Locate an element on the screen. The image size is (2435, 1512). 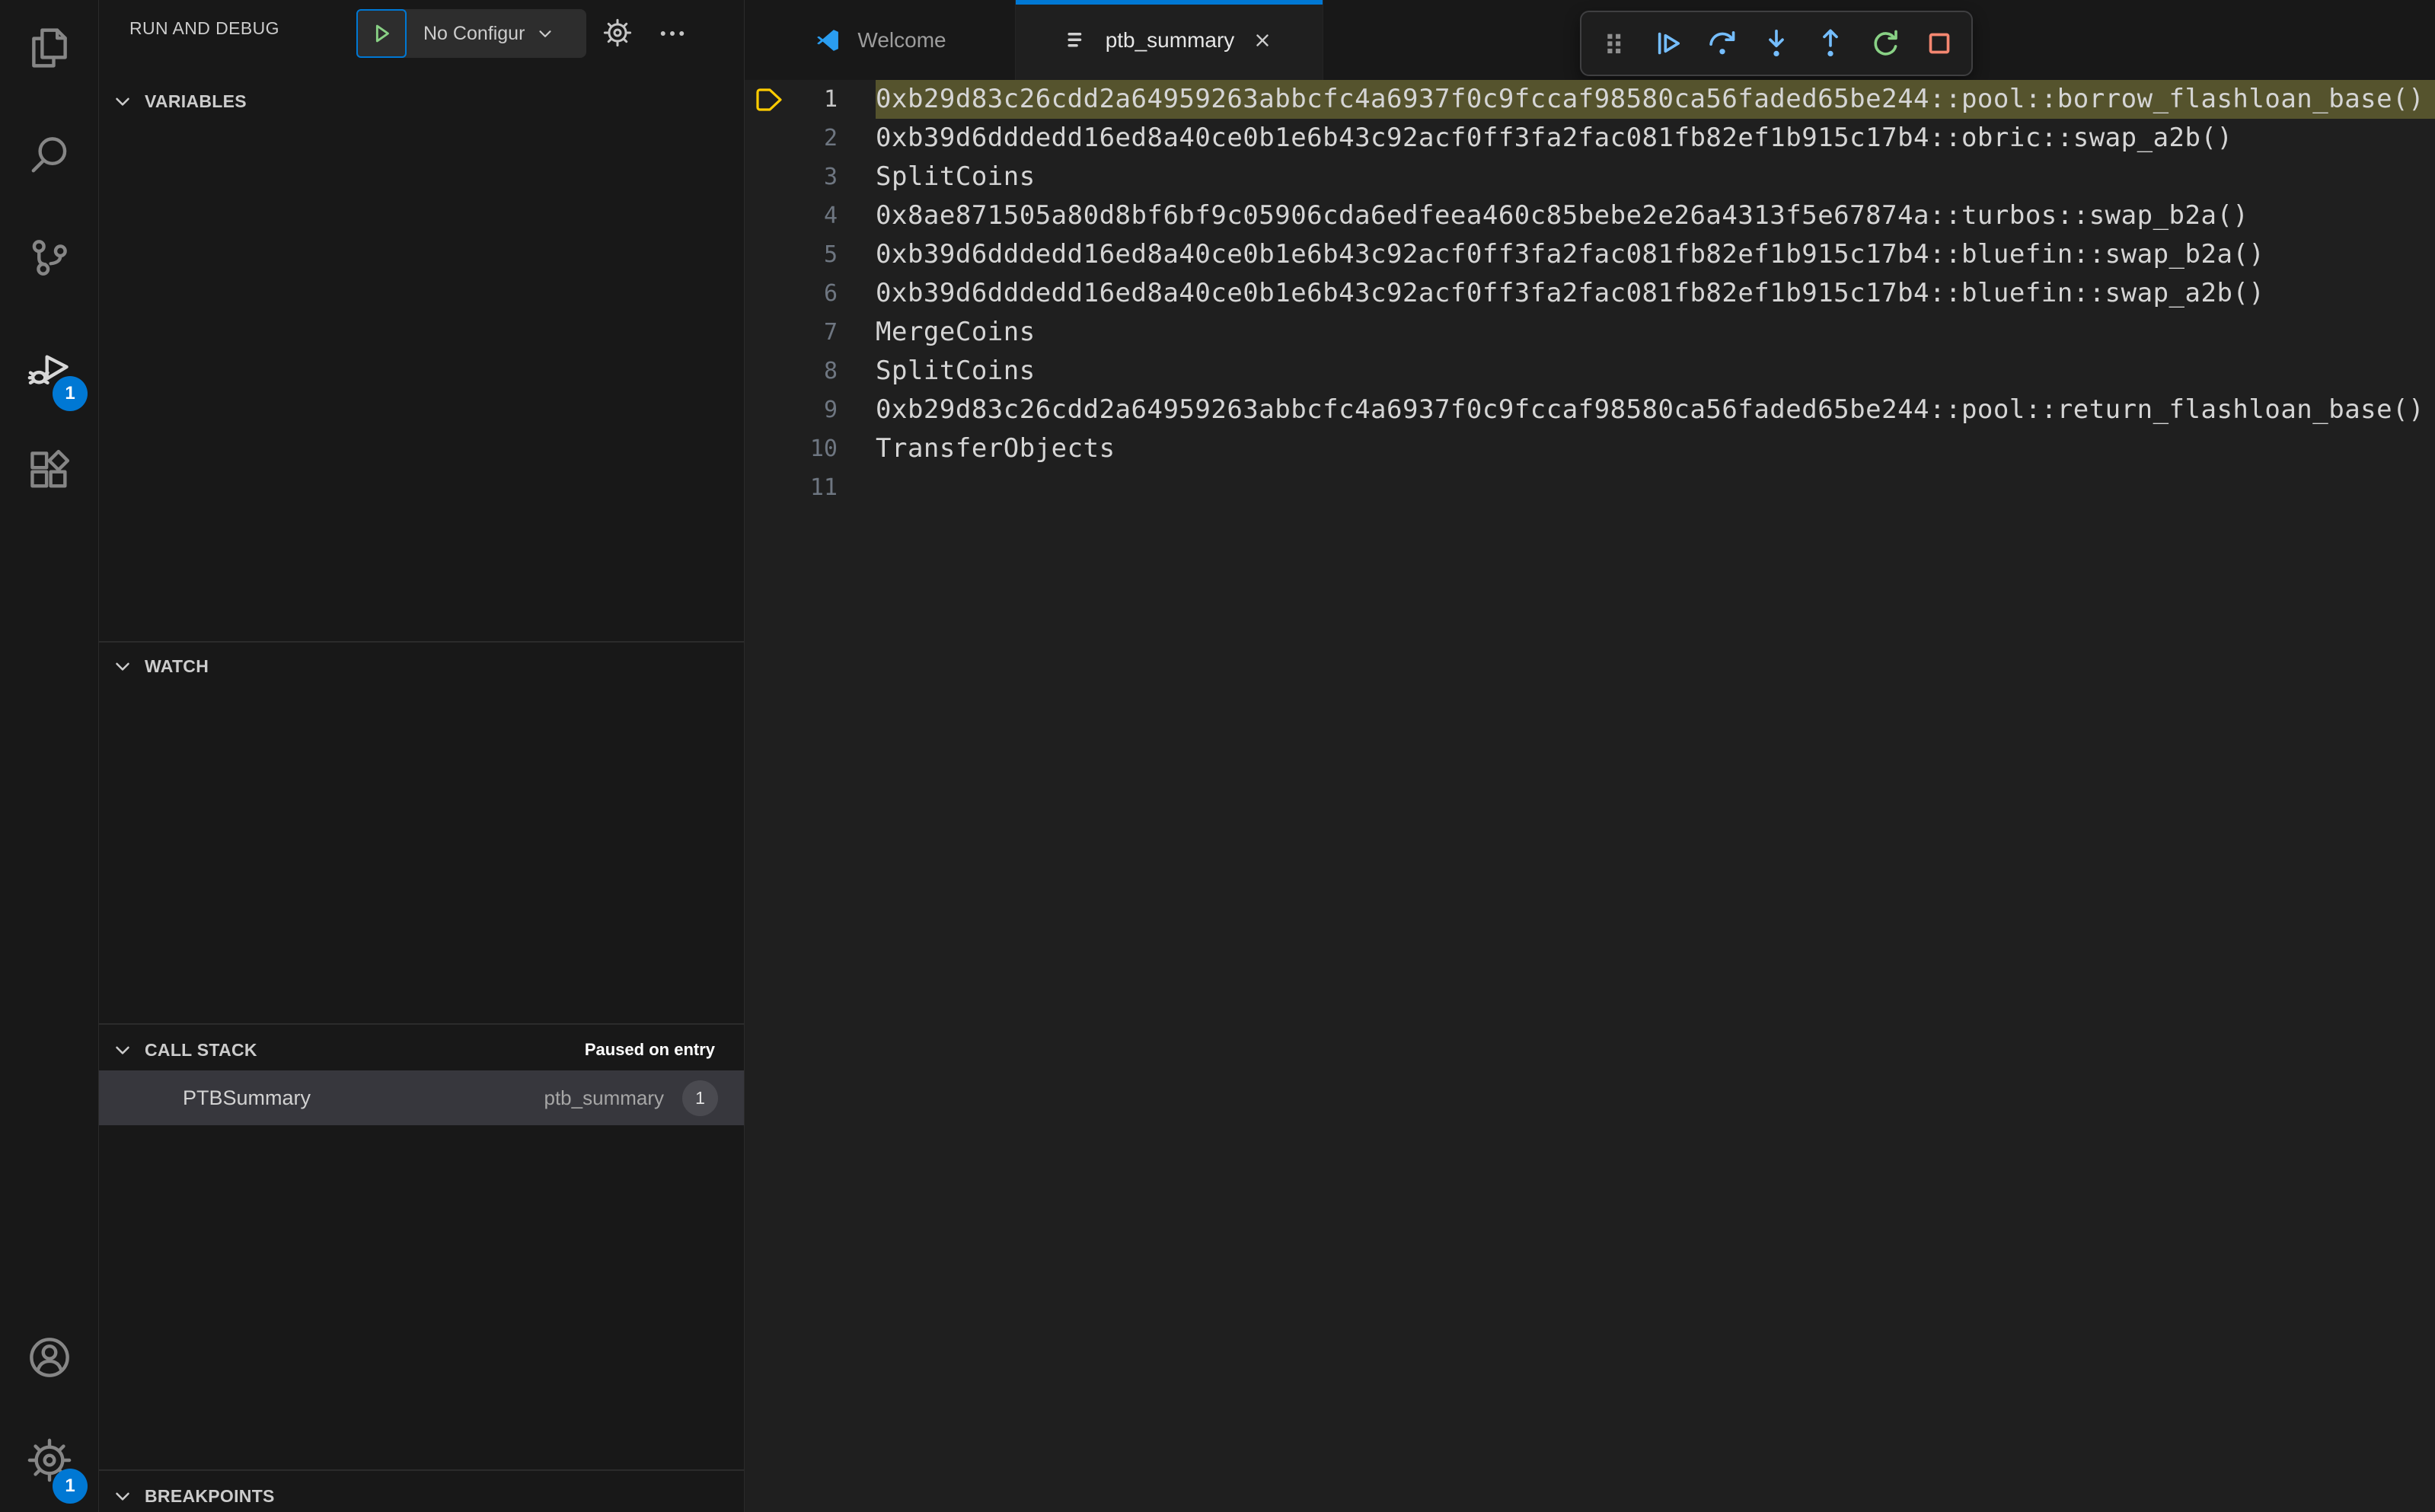
breakpoints-section-header: BREAKPOINTS is located at coordinates (421, 1493).